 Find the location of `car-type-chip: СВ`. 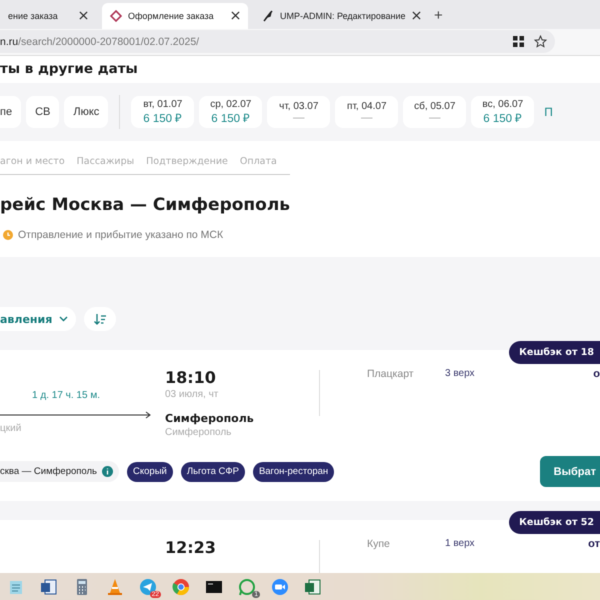

car-type-chip: СВ is located at coordinates (43, 112).